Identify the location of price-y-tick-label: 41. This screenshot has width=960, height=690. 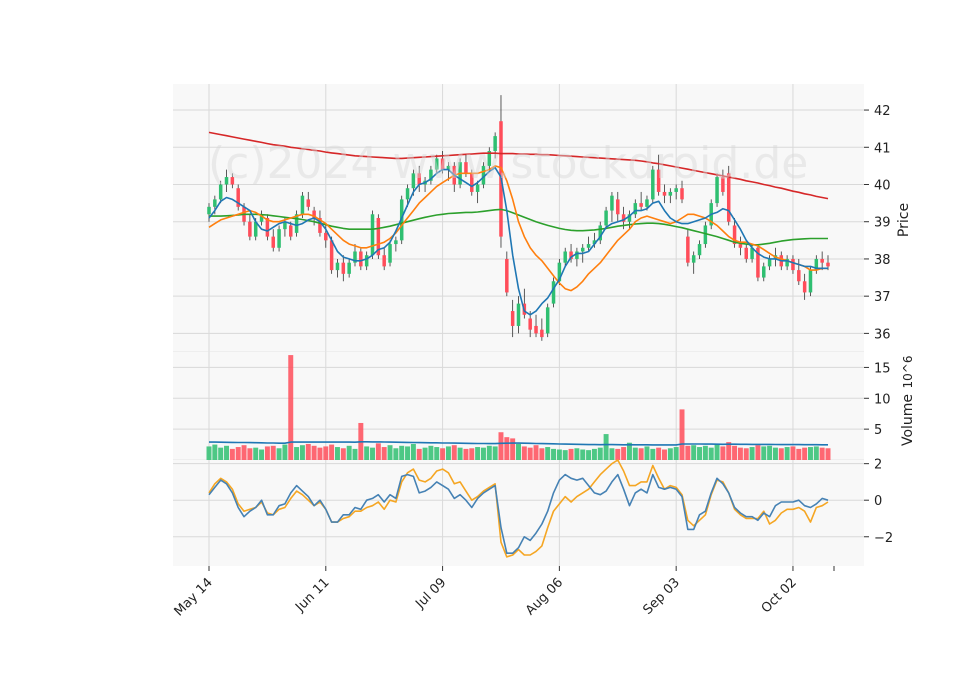
(882, 148).